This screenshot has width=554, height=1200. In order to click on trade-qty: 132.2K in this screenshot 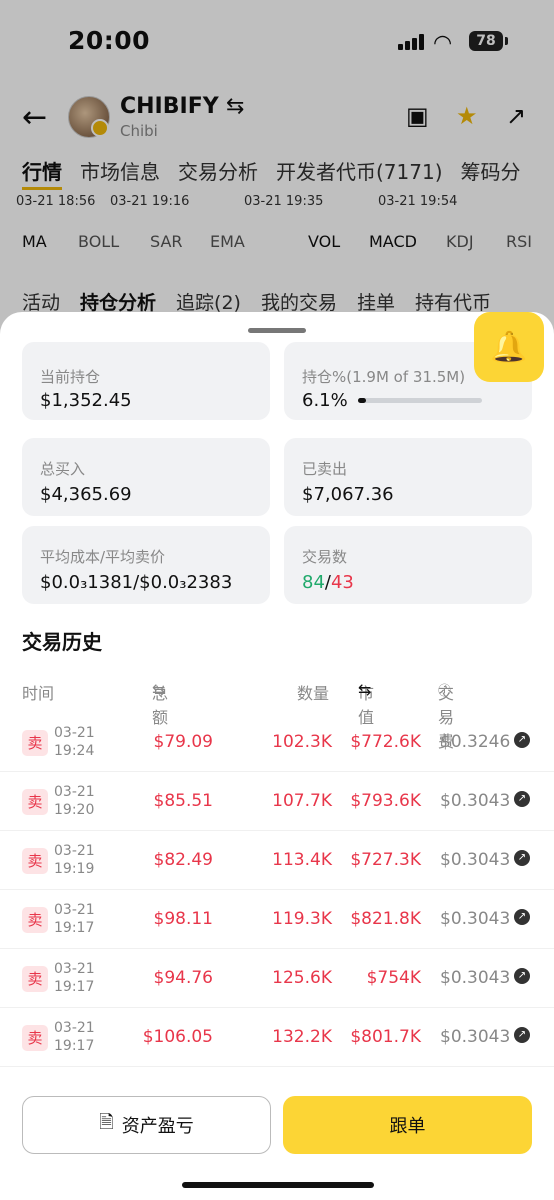, I will do `click(302, 1037)`.